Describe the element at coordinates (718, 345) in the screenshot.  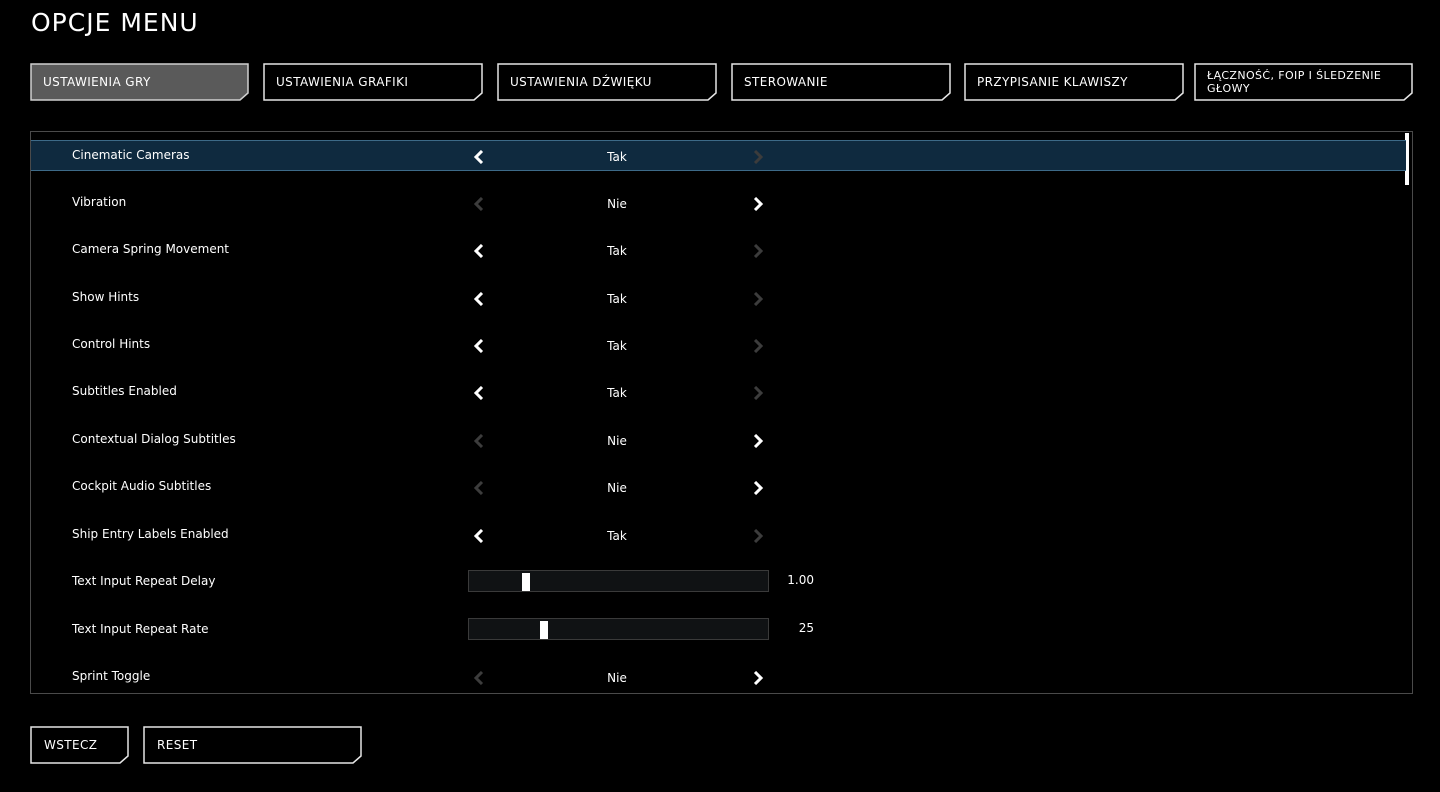
I see `setting-row: Control Hints Tak` at that location.